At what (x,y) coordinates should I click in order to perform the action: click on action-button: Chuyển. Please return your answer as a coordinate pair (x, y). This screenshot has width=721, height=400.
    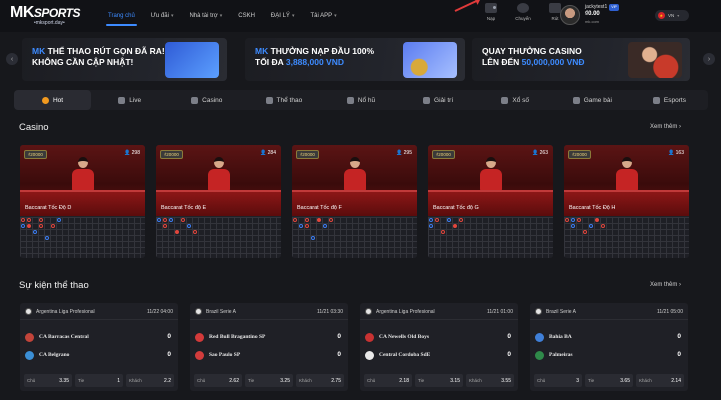
    Looking at the image, I should click on (523, 12).